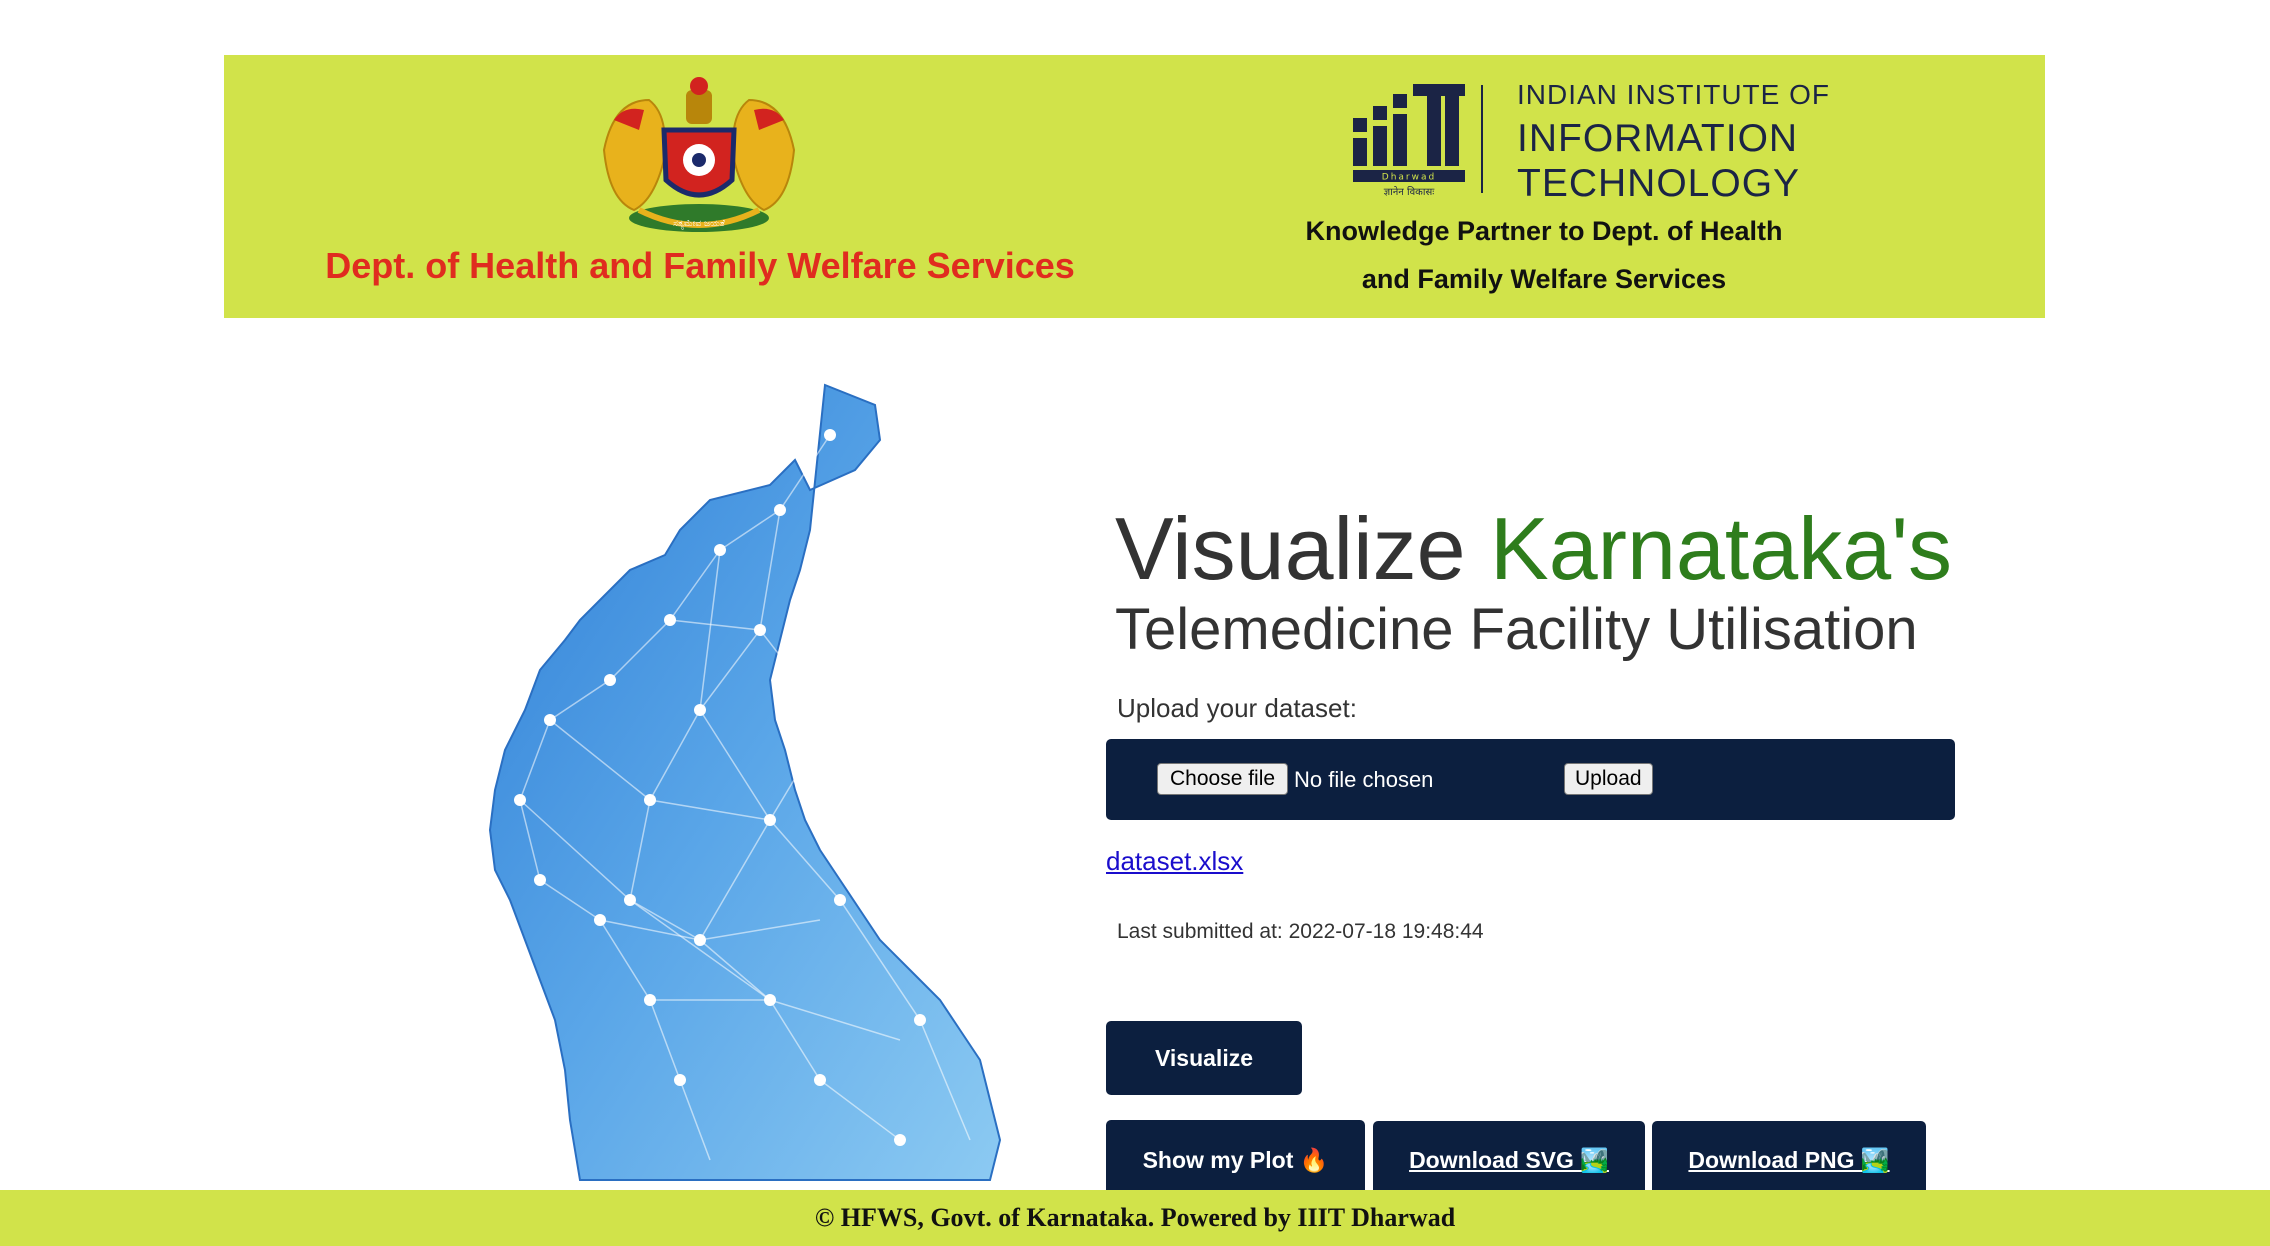 The width and height of the screenshot is (2270, 1246). I want to click on file-status-text: No file chosen, so click(1364, 779).